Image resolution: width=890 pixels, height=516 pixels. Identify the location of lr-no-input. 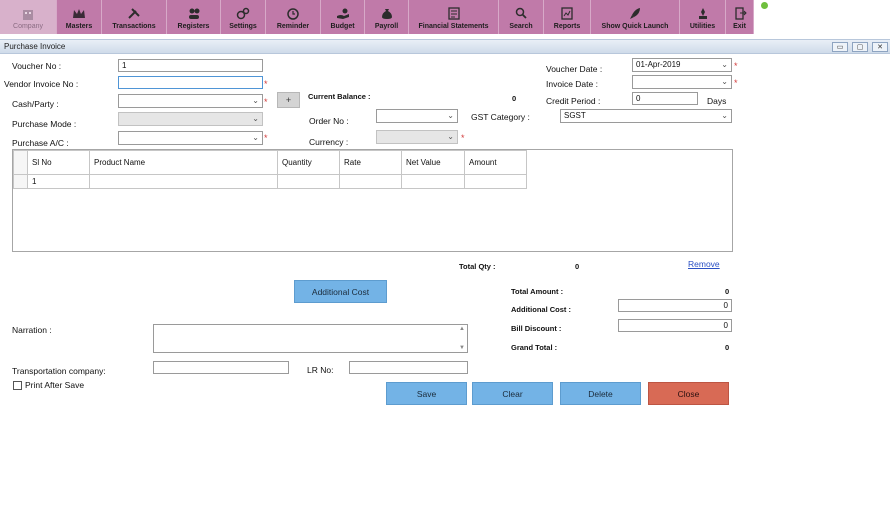
(408, 367).